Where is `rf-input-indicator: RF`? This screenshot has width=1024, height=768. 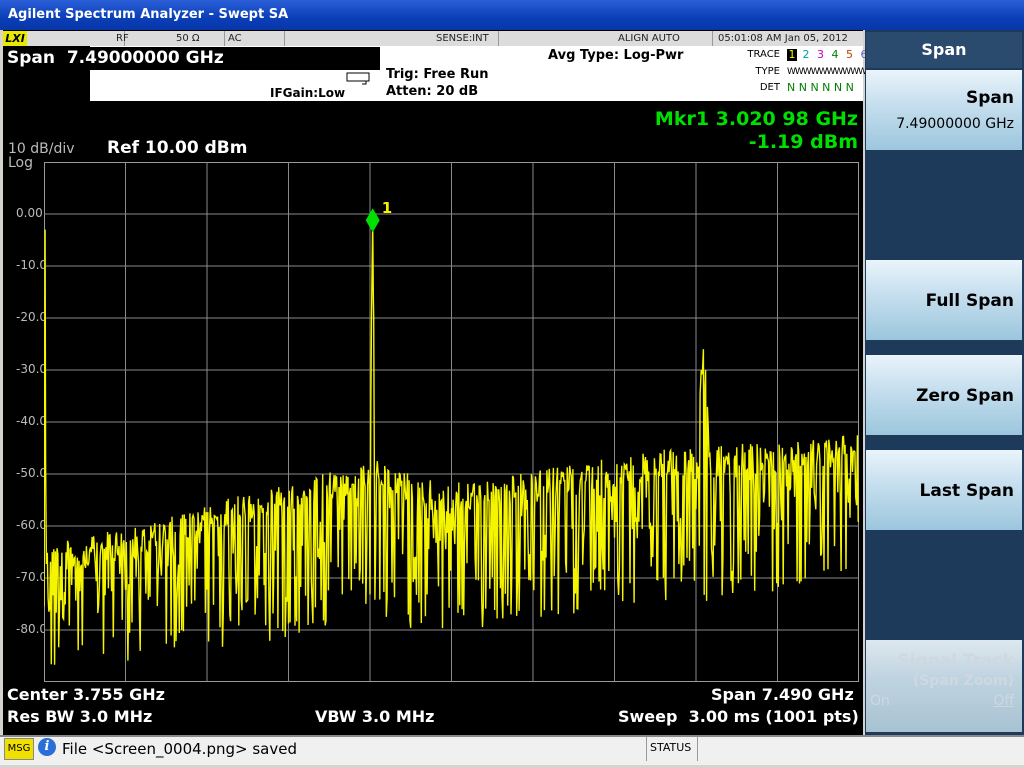
rf-input-indicator: RF is located at coordinates (122, 38).